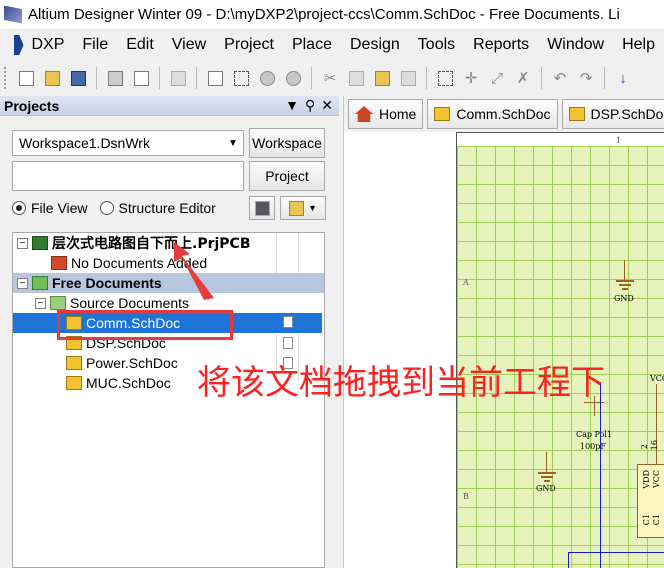 This screenshot has height=568, width=664. Describe the element at coordinates (401, 383) in the screenshot. I see `annotation-text: 将该文档拖拽到当前工程下` at that location.